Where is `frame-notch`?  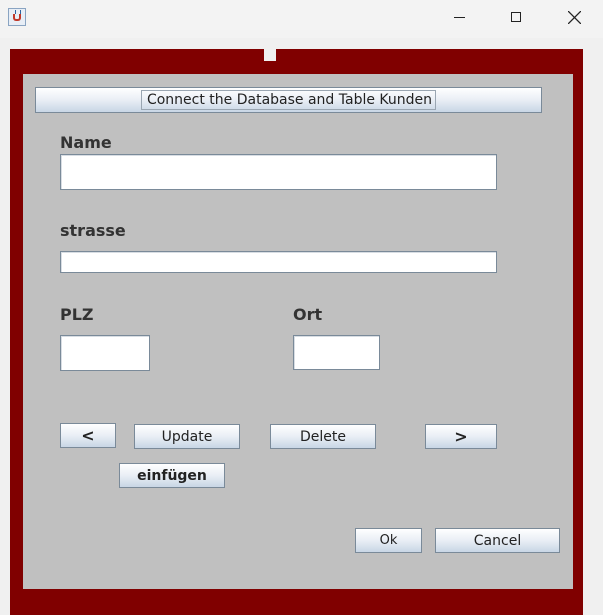 frame-notch is located at coordinates (270, 54).